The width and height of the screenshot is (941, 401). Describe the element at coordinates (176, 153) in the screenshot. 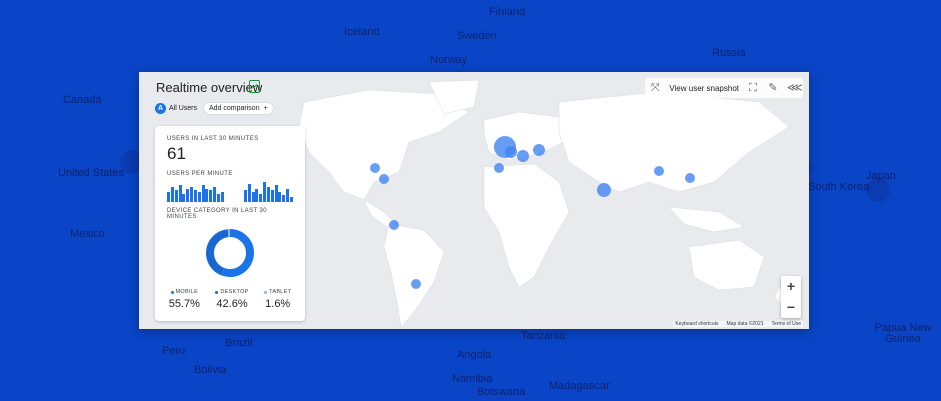

I see `users-last-30-value: 61` at that location.